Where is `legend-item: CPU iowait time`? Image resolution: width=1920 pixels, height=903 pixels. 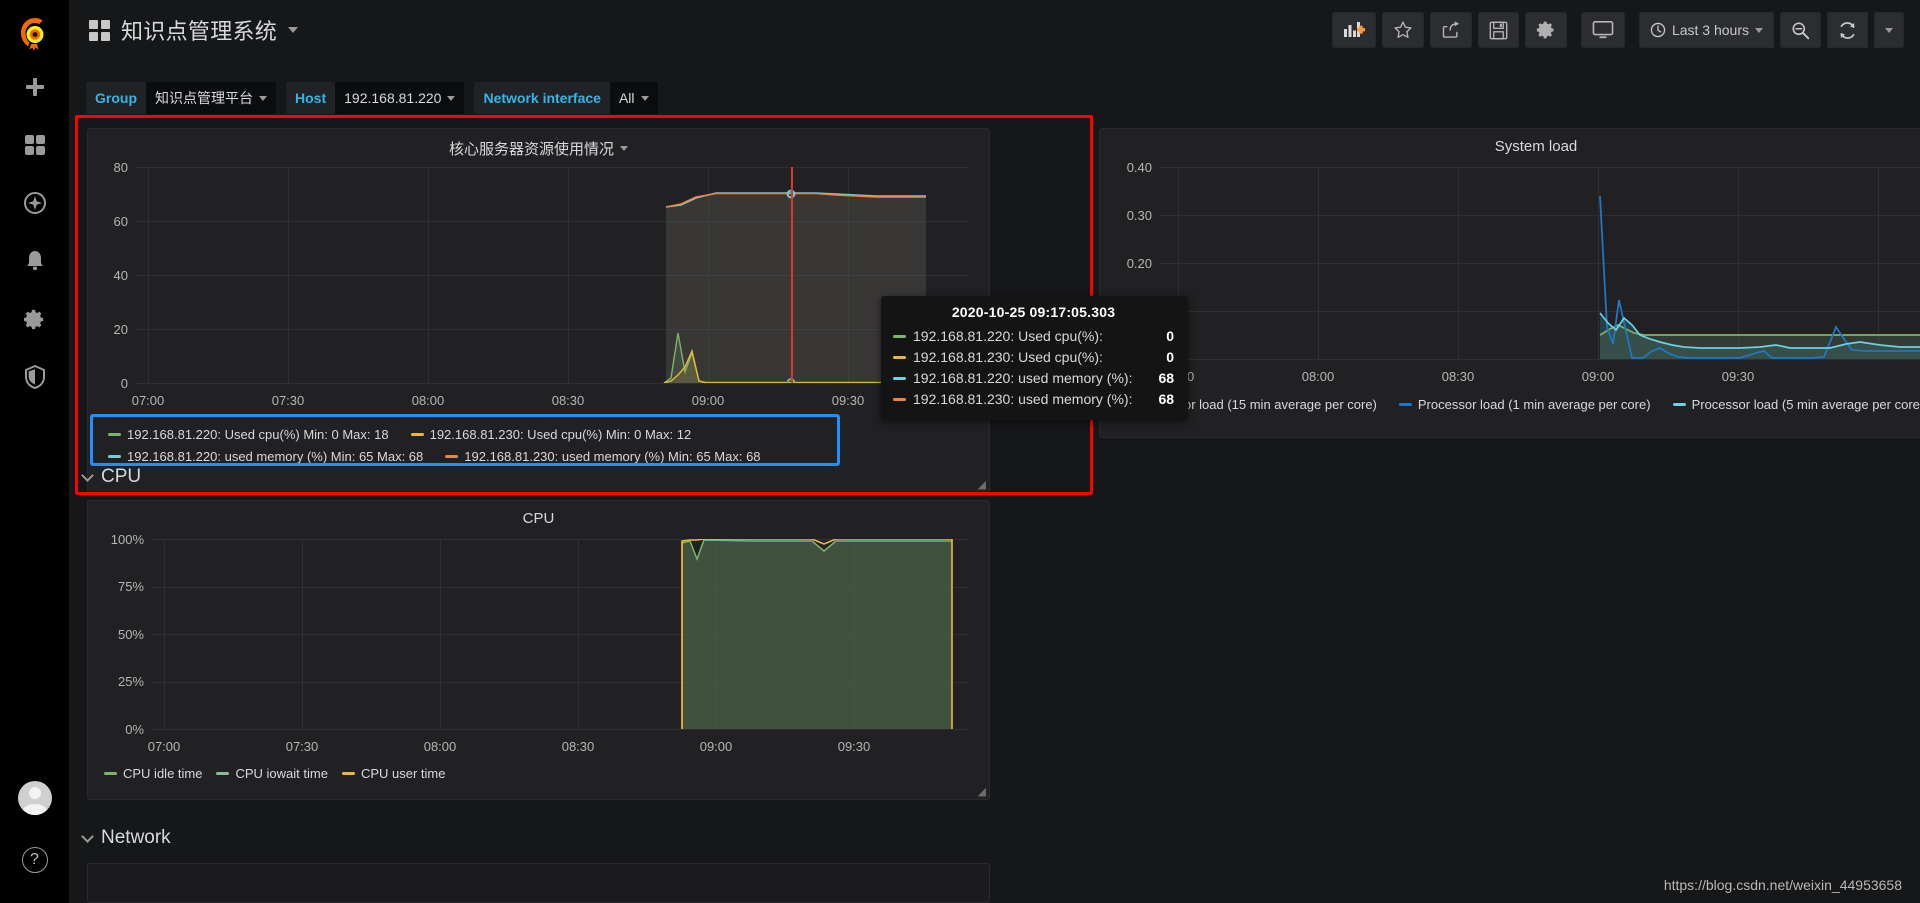 legend-item: CPU iowait time is located at coordinates (272, 773).